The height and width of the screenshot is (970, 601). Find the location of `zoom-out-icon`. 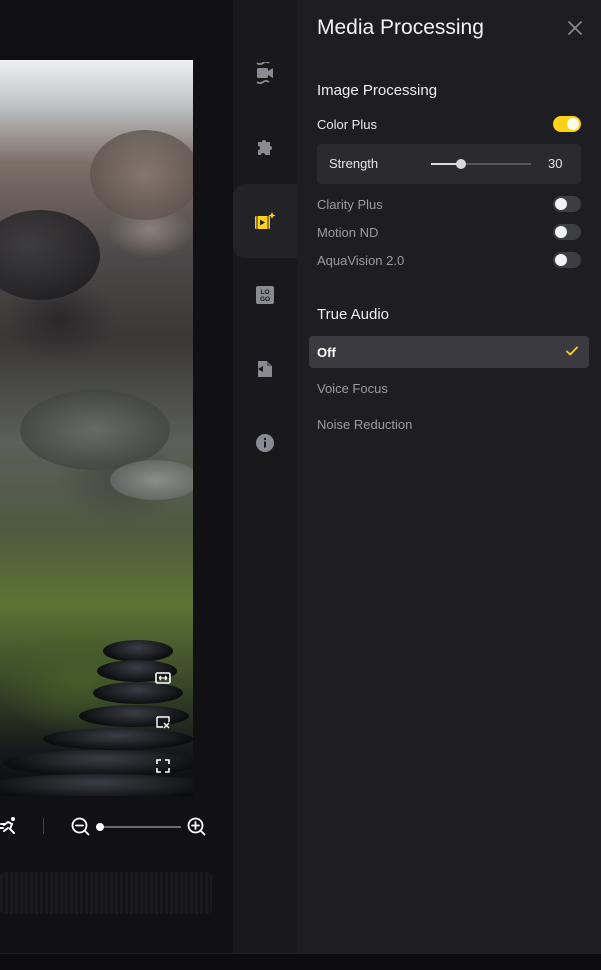

zoom-out-icon is located at coordinates (81, 829).